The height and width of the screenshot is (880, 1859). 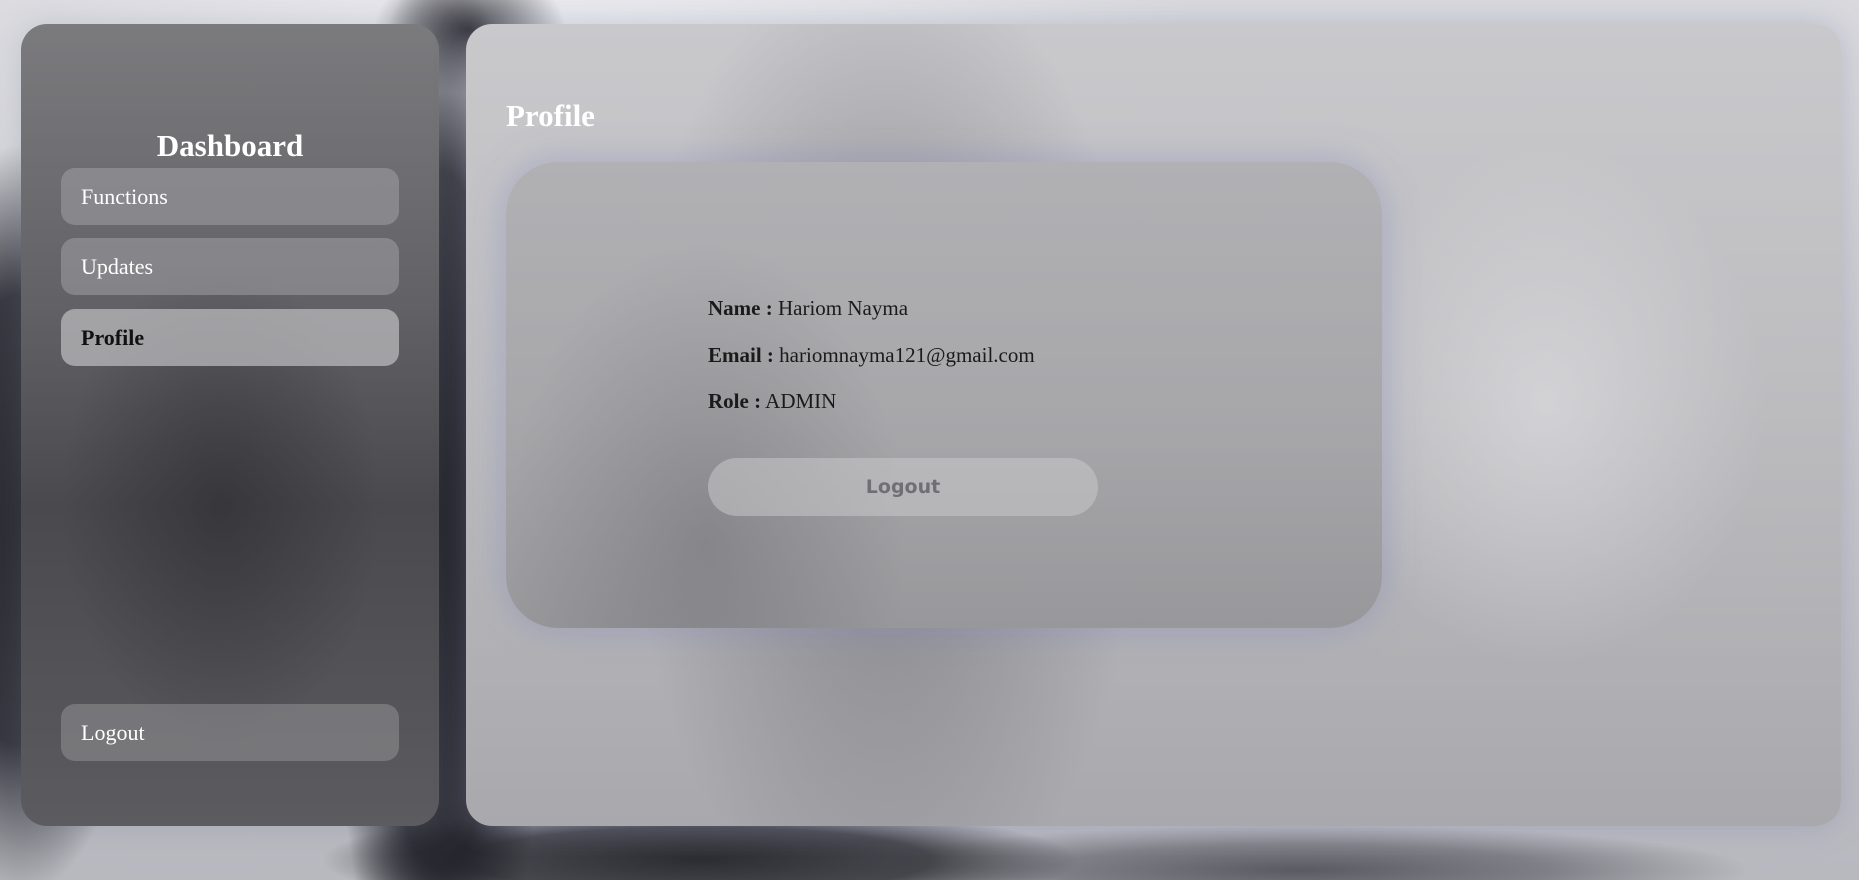 I want to click on sidebar-item-label: Profile, so click(x=113, y=337).